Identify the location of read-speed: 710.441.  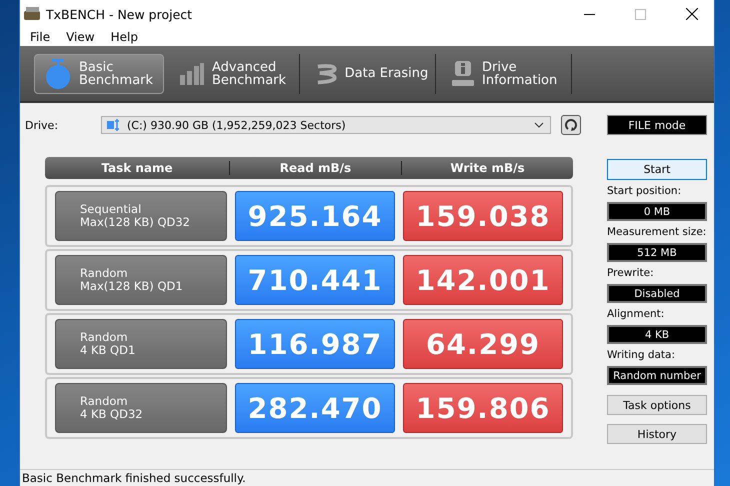
(315, 280).